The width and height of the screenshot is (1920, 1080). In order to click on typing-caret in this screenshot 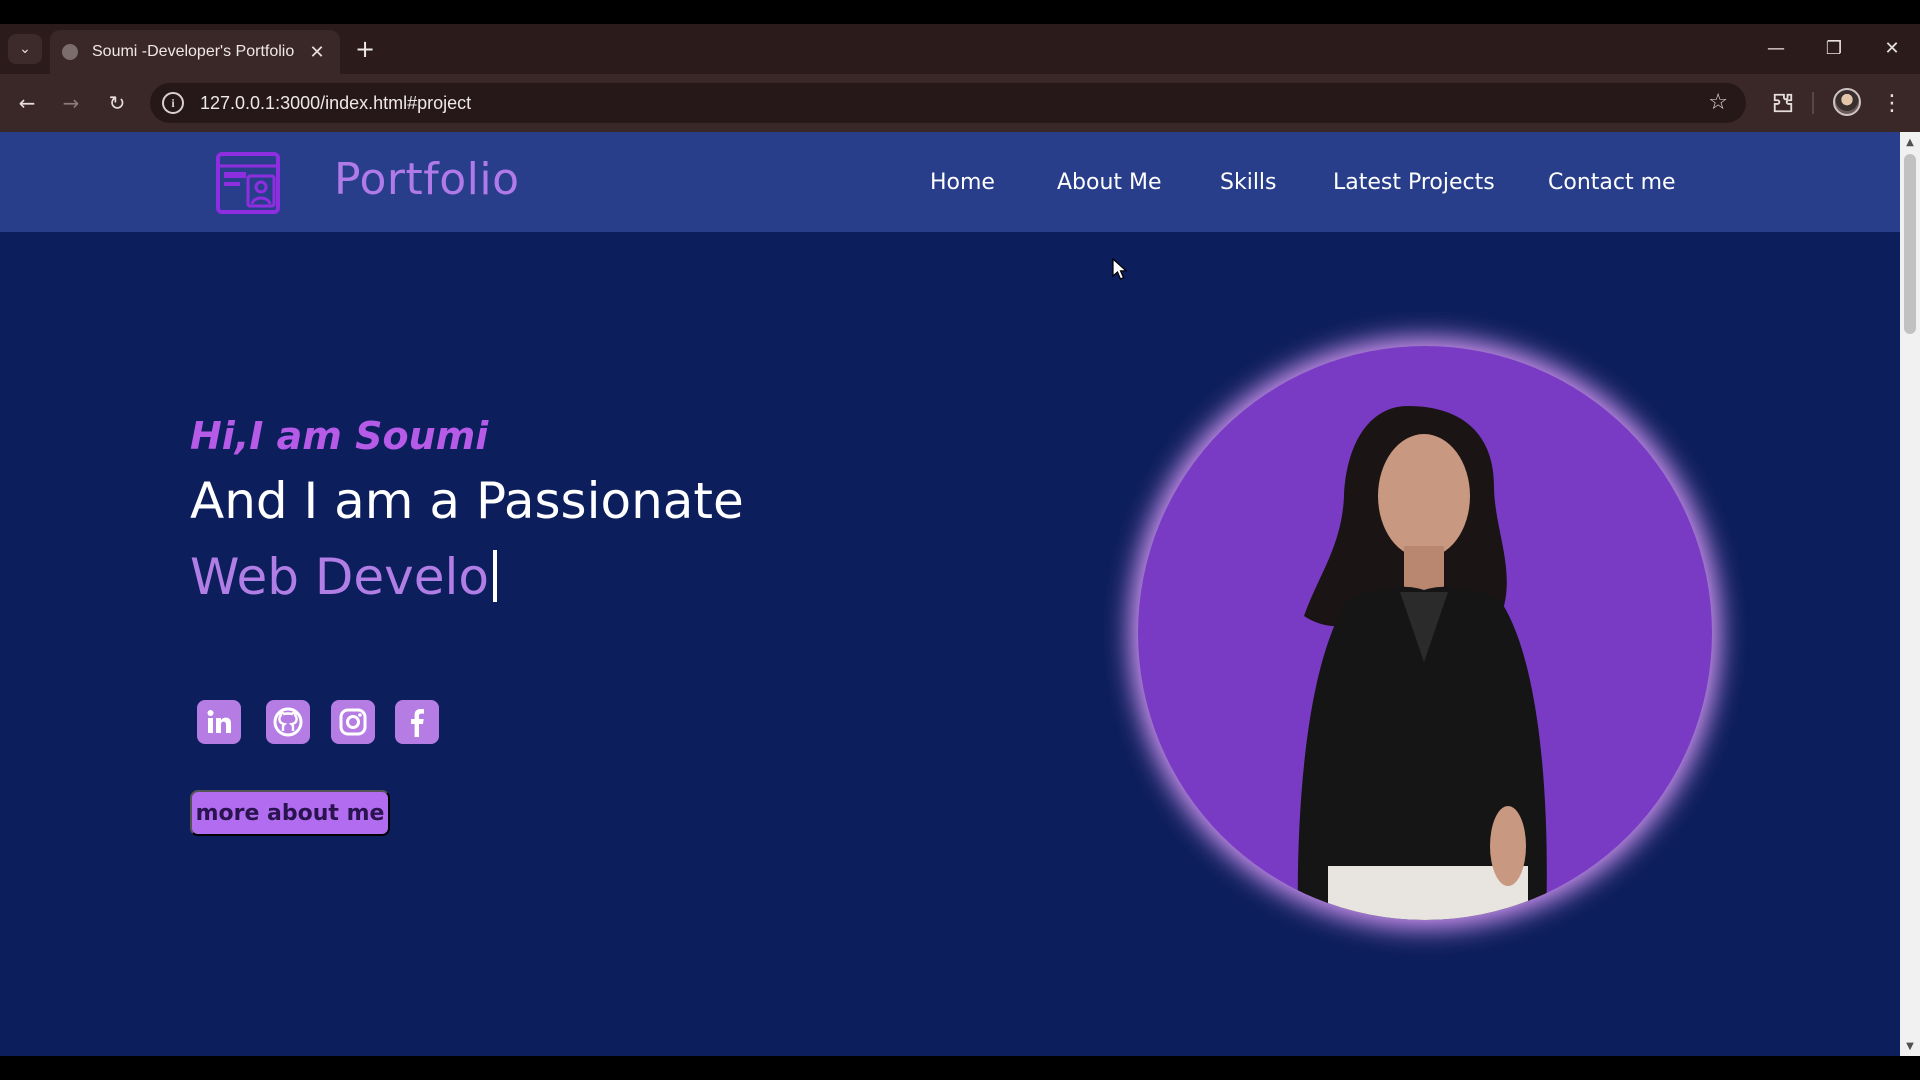, I will do `click(495, 576)`.